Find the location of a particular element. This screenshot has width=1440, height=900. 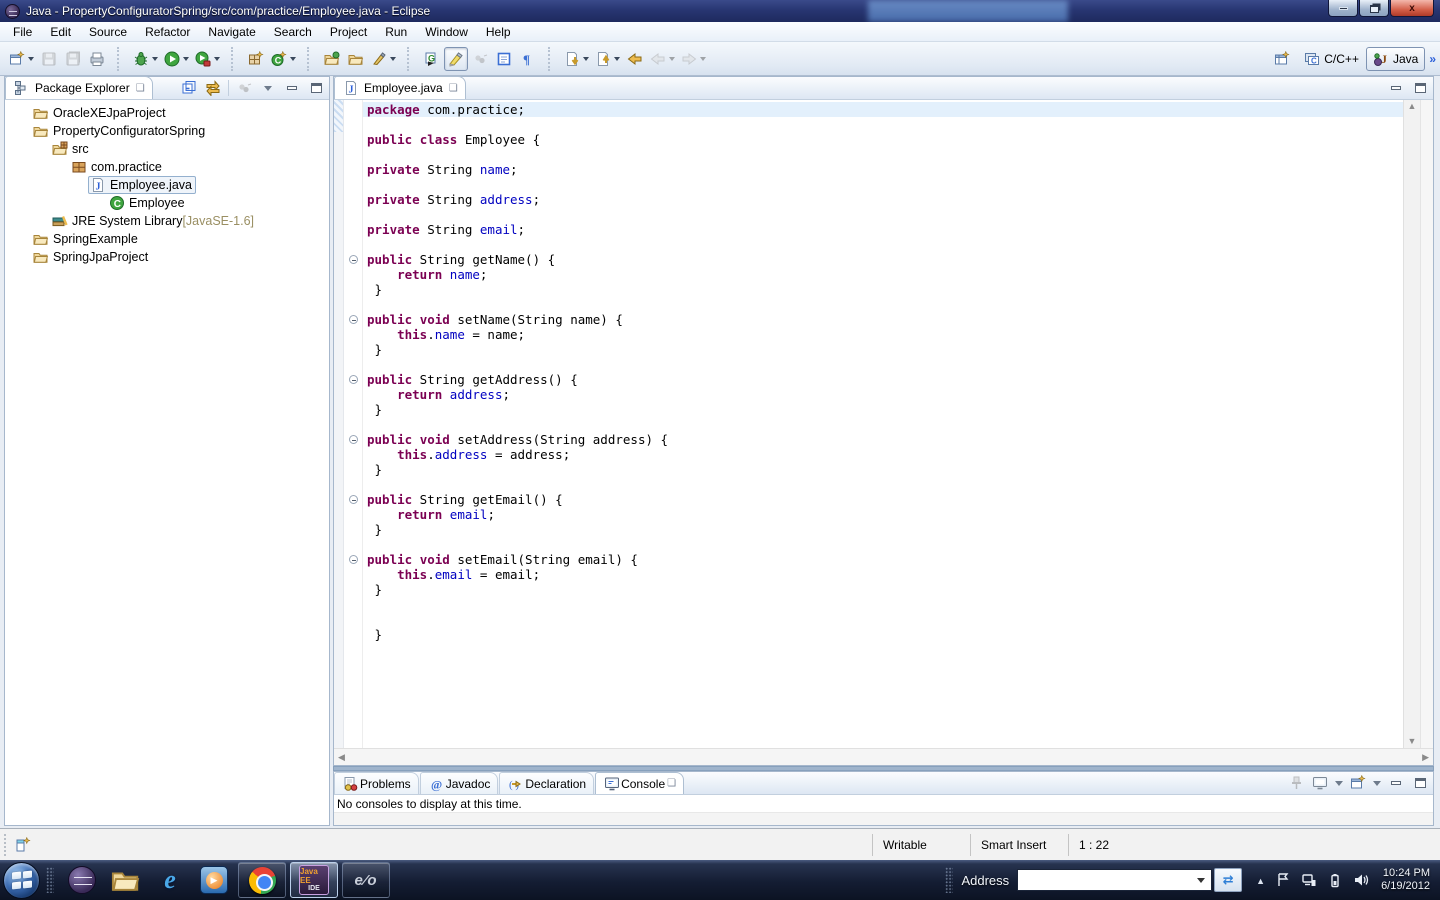

debug-button is located at coordinates (145, 59).